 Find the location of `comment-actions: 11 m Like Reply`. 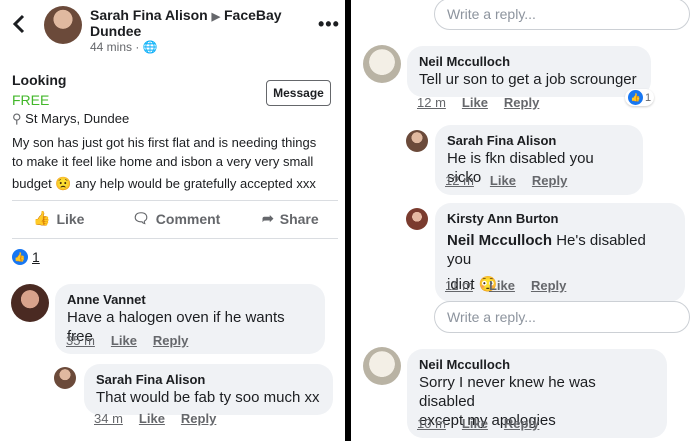

comment-actions: 11 m Like Reply is located at coordinates (505, 285).